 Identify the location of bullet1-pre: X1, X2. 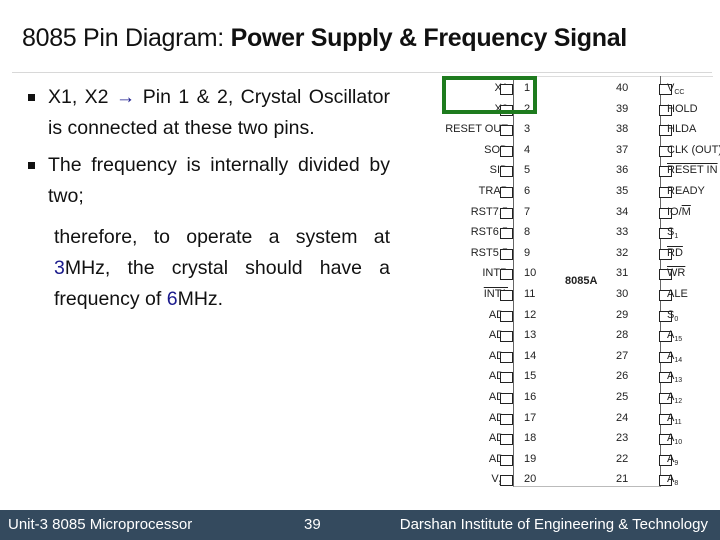
(82, 97).